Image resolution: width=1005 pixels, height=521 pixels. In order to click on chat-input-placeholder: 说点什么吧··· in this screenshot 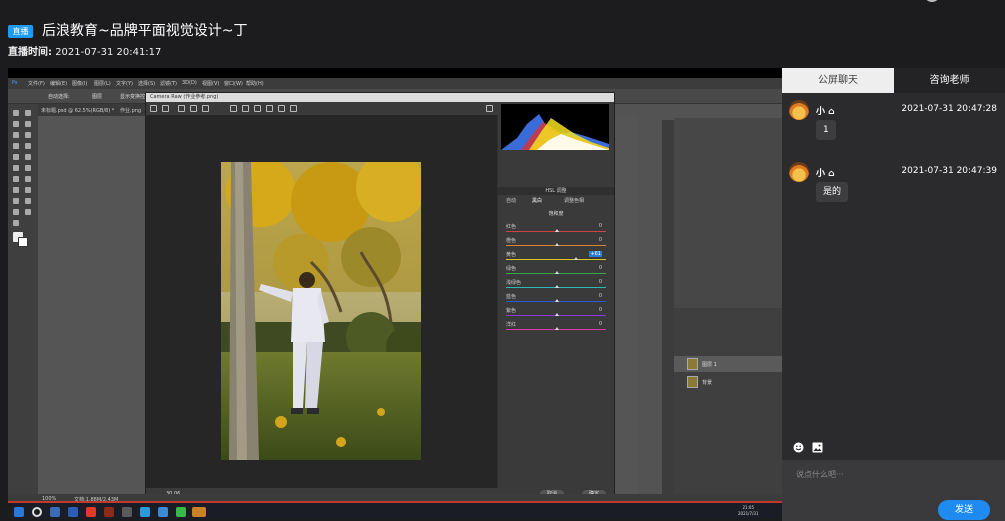, I will do `click(820, 474)`.